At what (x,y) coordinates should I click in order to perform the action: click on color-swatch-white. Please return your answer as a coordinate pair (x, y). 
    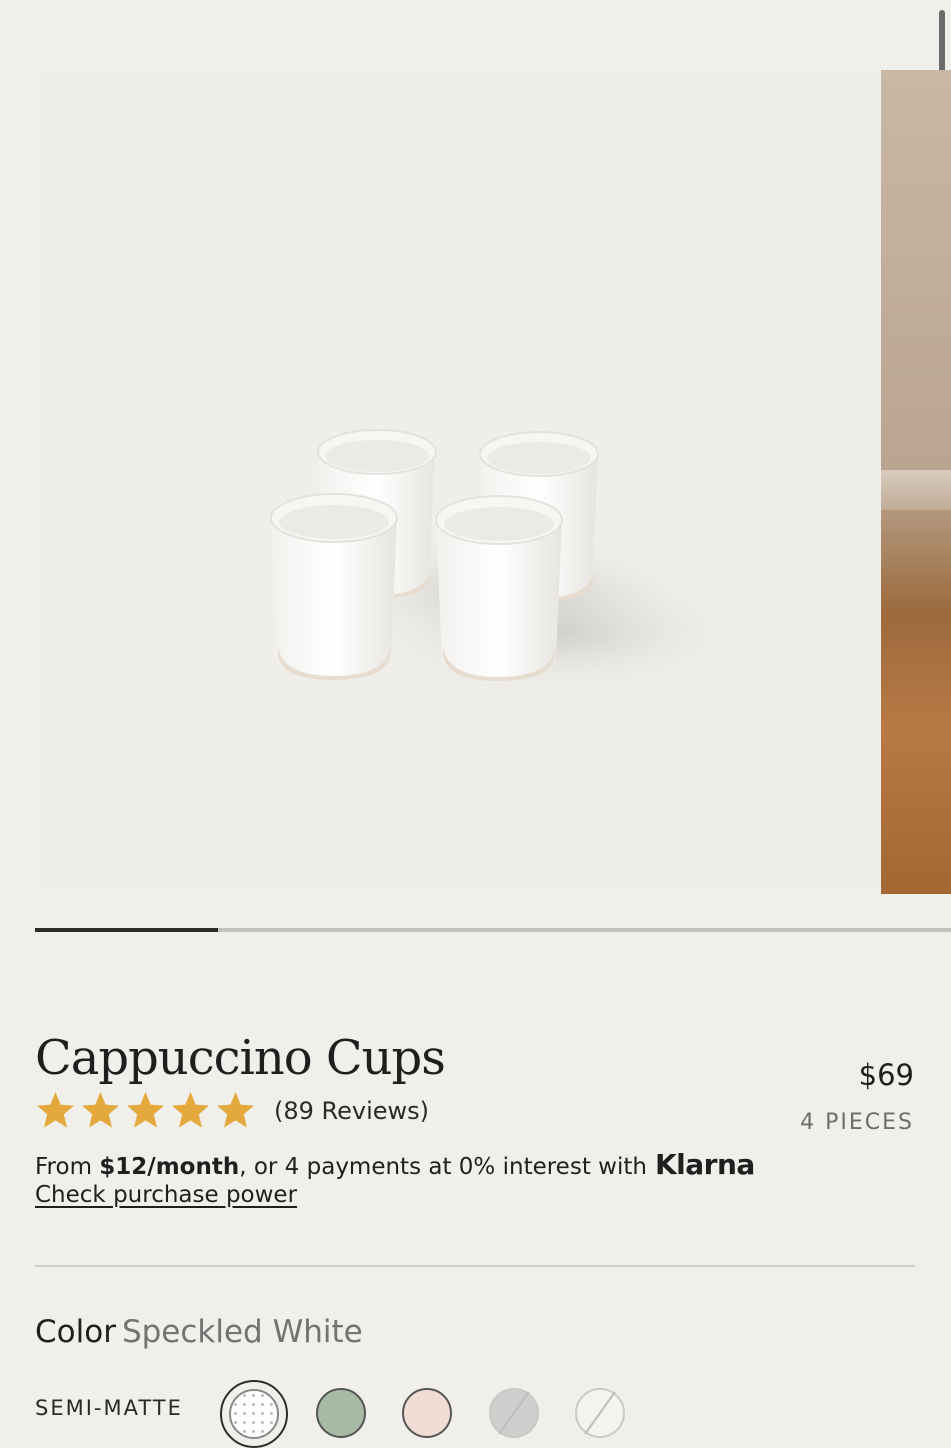
    Looking at the image, I should click on (600, 1413).